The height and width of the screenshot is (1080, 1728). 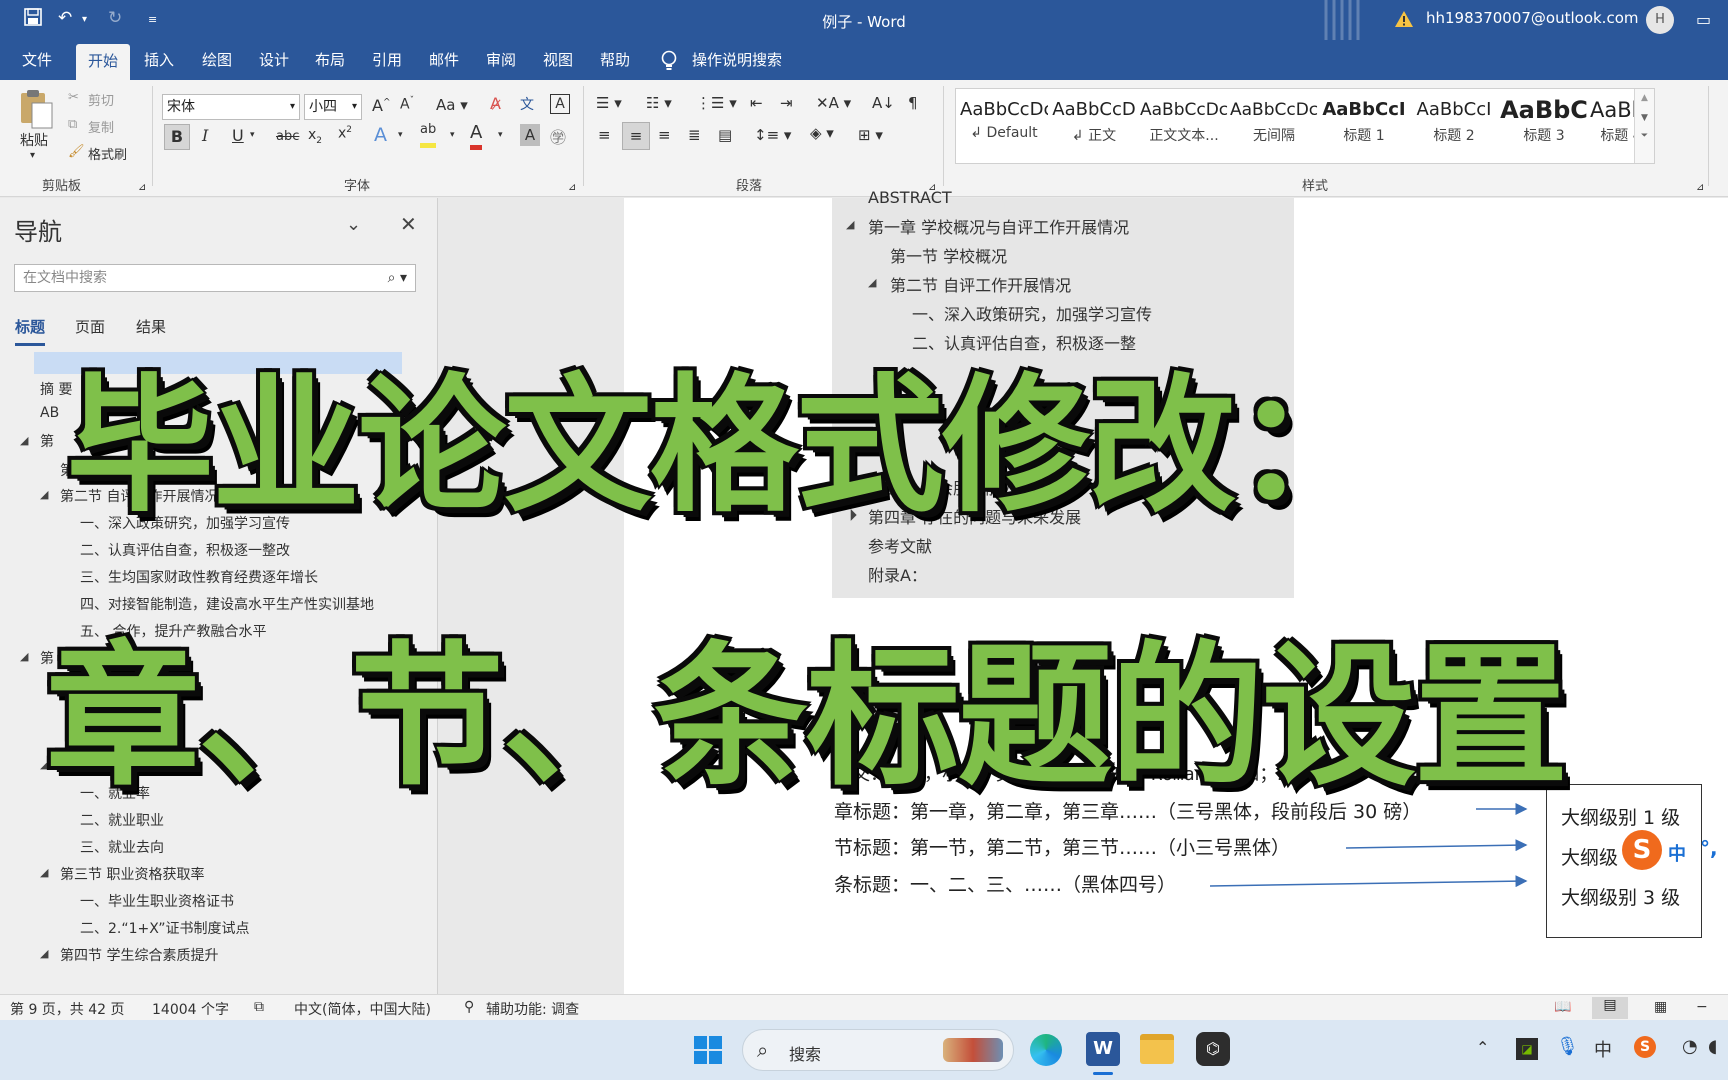 What do you see at coordinates (1567, 1046) in the screenshot?
I see `microphone-icon: 🎙` at bounding box center [1567, 1046].